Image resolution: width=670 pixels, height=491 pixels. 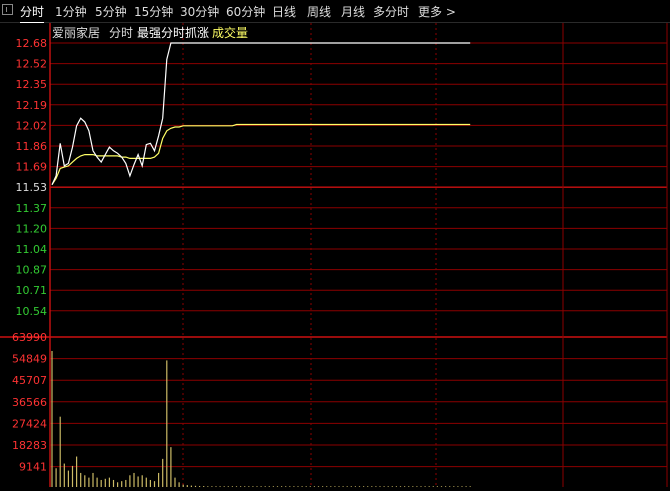 What do you see at coordinates (32, 105) in the screenshot?
I see `price-tick-label: 12.19` at bounding box center [32, 105].